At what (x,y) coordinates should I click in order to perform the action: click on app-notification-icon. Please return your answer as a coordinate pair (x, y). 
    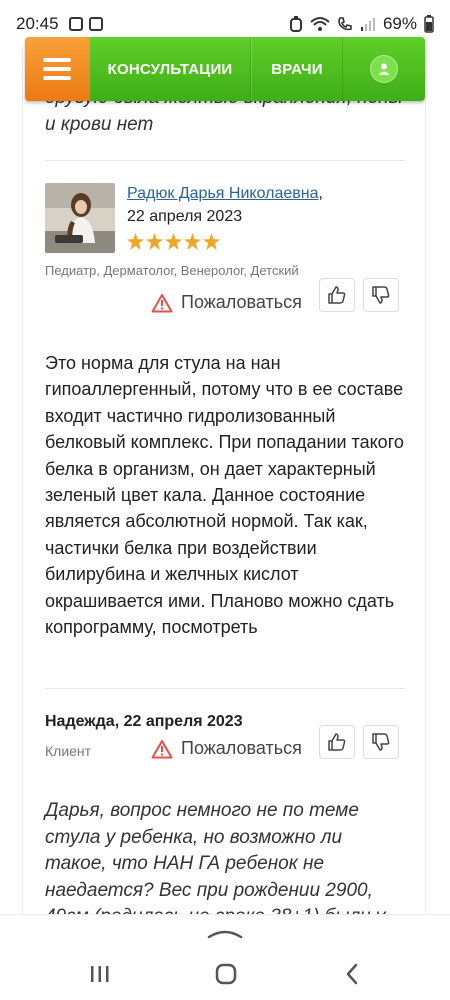
    Looking at the image, I should click on (95, 24).